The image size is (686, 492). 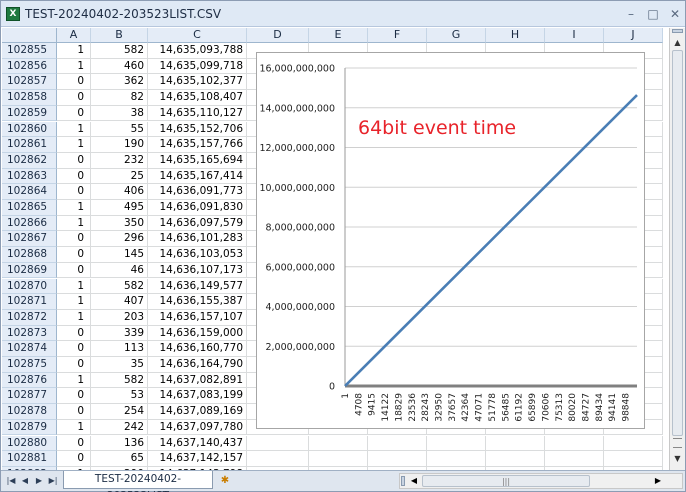 What do you see at coordinates (119, 35) in the screenshot?
I see `column-header-b: B` at bounding box center [119, 35].